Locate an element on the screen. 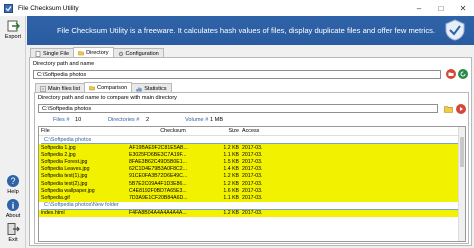 This screenshot has height=248, width=474. left-toolbar: Export ? Help i About Exit is located at coordinates (13, 132).